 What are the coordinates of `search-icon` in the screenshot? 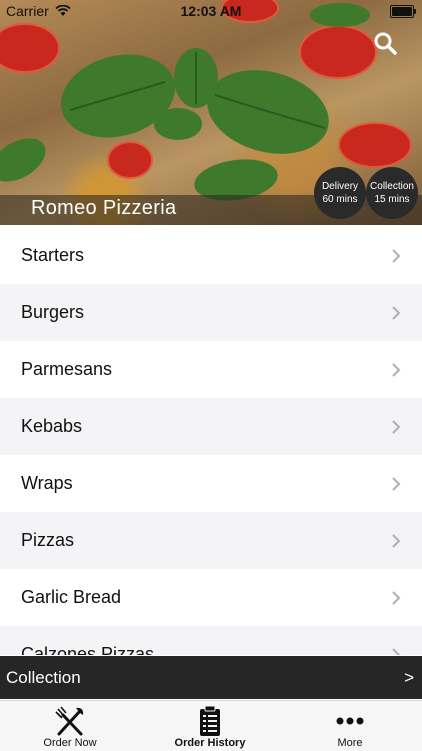 It's located at (385, 43).